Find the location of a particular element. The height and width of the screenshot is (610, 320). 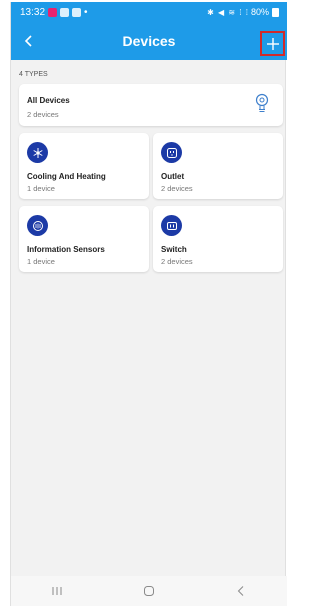

switch-icon is located at coordinates (171, 225).